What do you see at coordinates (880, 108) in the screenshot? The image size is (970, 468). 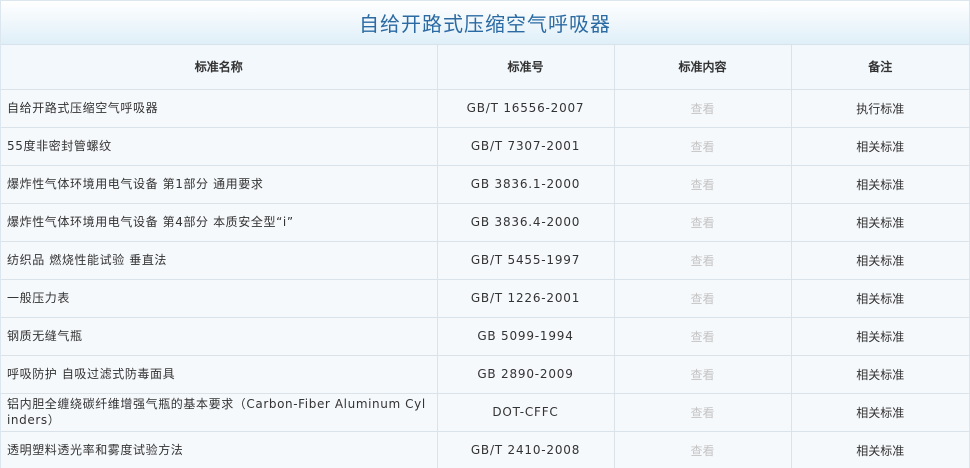 I see `note-cell: 执行标准` at bounding box center [880, 108].